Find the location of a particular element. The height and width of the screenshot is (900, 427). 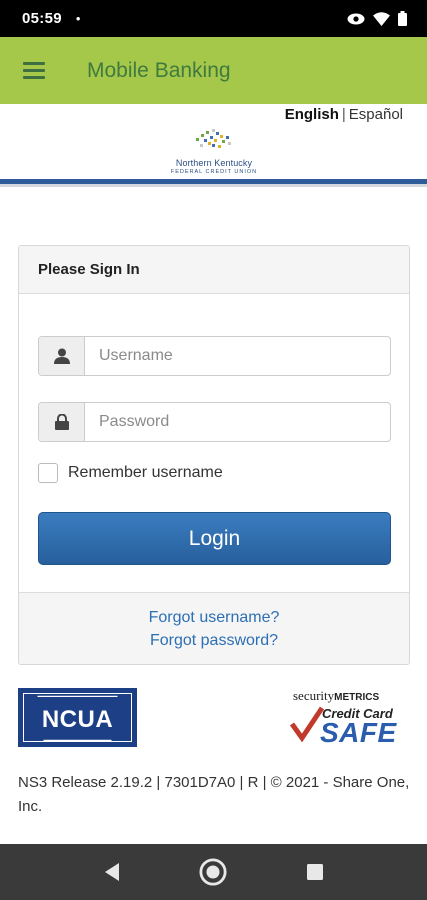

user-icon is located at coordinates (62, 356).